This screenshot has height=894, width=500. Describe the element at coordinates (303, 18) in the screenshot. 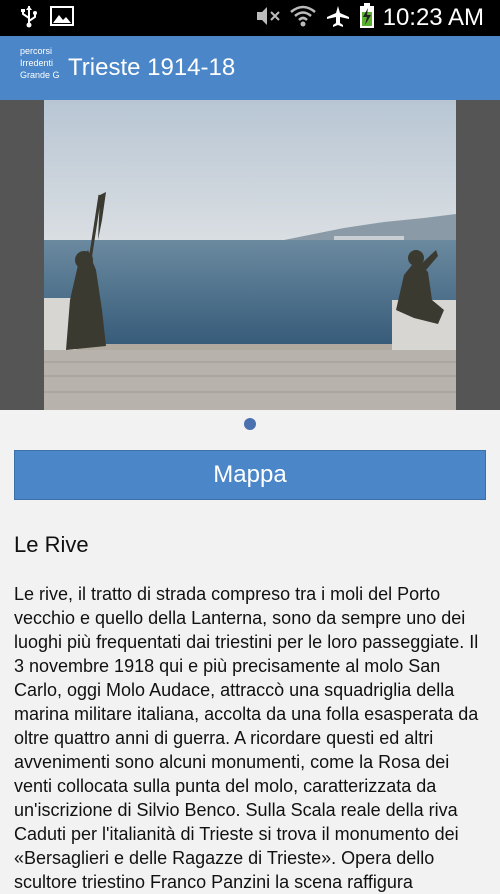

I see `wifi-icon` at that location.